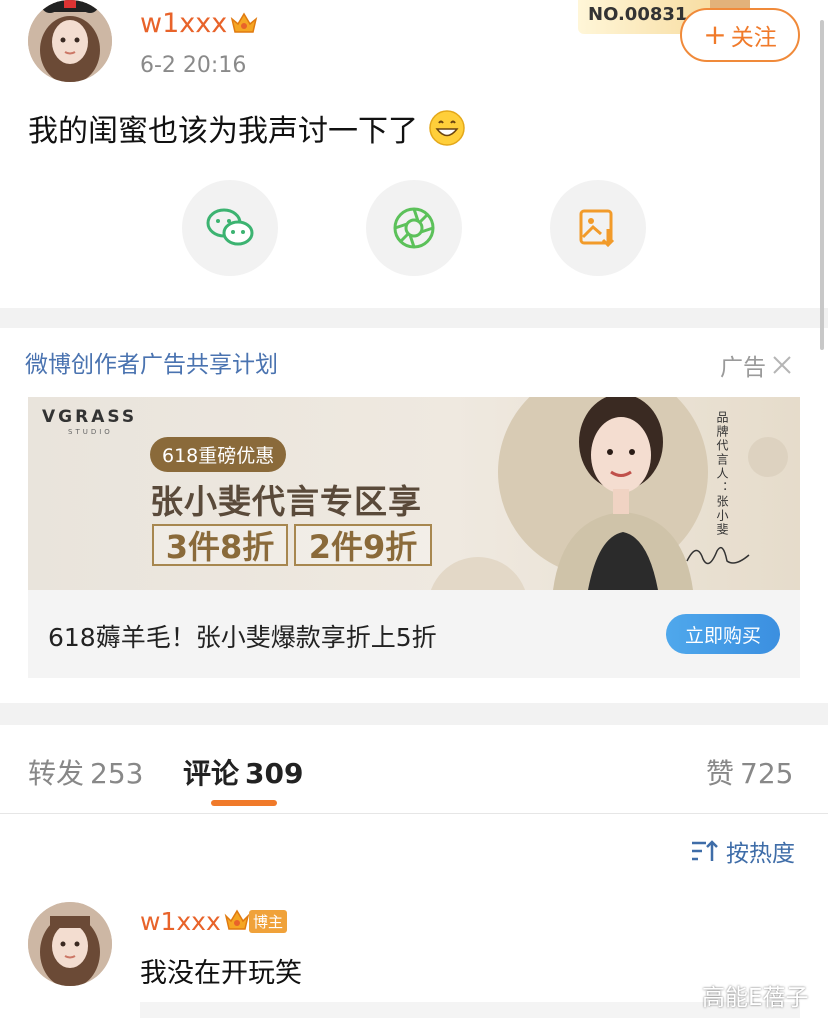  Describe the element at coordinates (70, 41) in the screenshot. I see `post-avatar` at that location.